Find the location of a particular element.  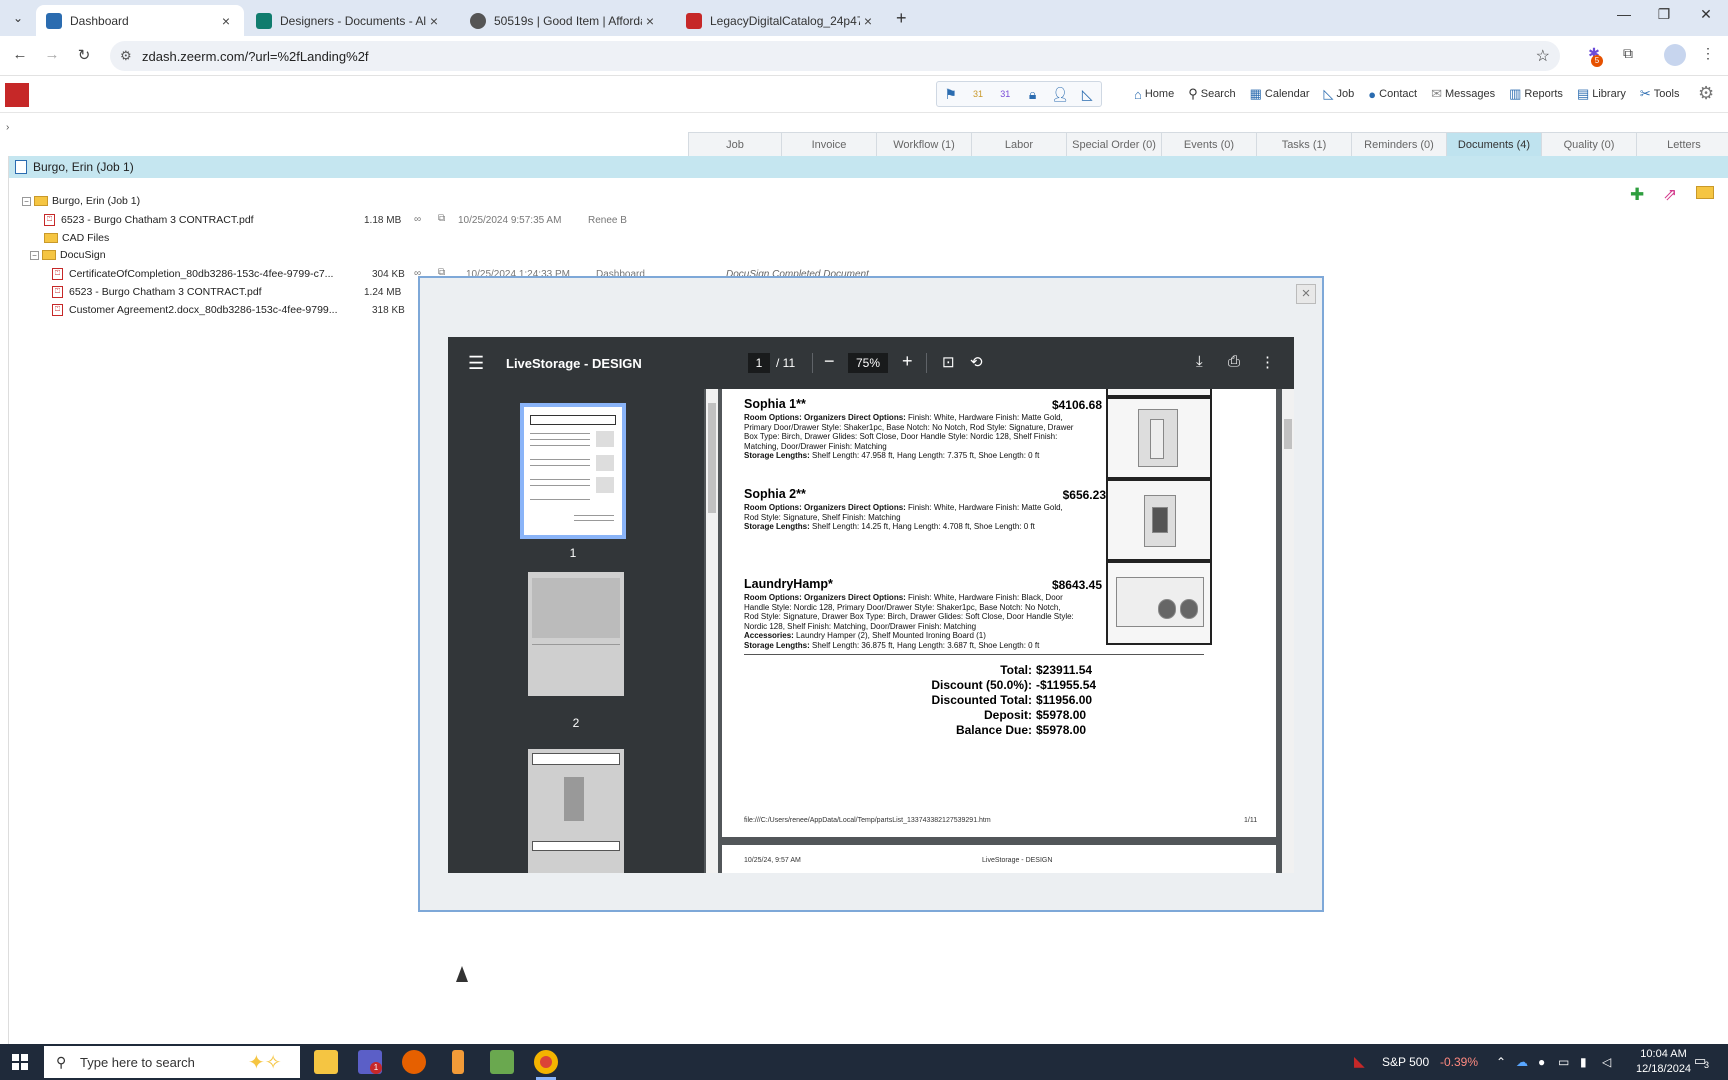

nav-messages: ✉ Messages is located at coordinates (1463, 94).